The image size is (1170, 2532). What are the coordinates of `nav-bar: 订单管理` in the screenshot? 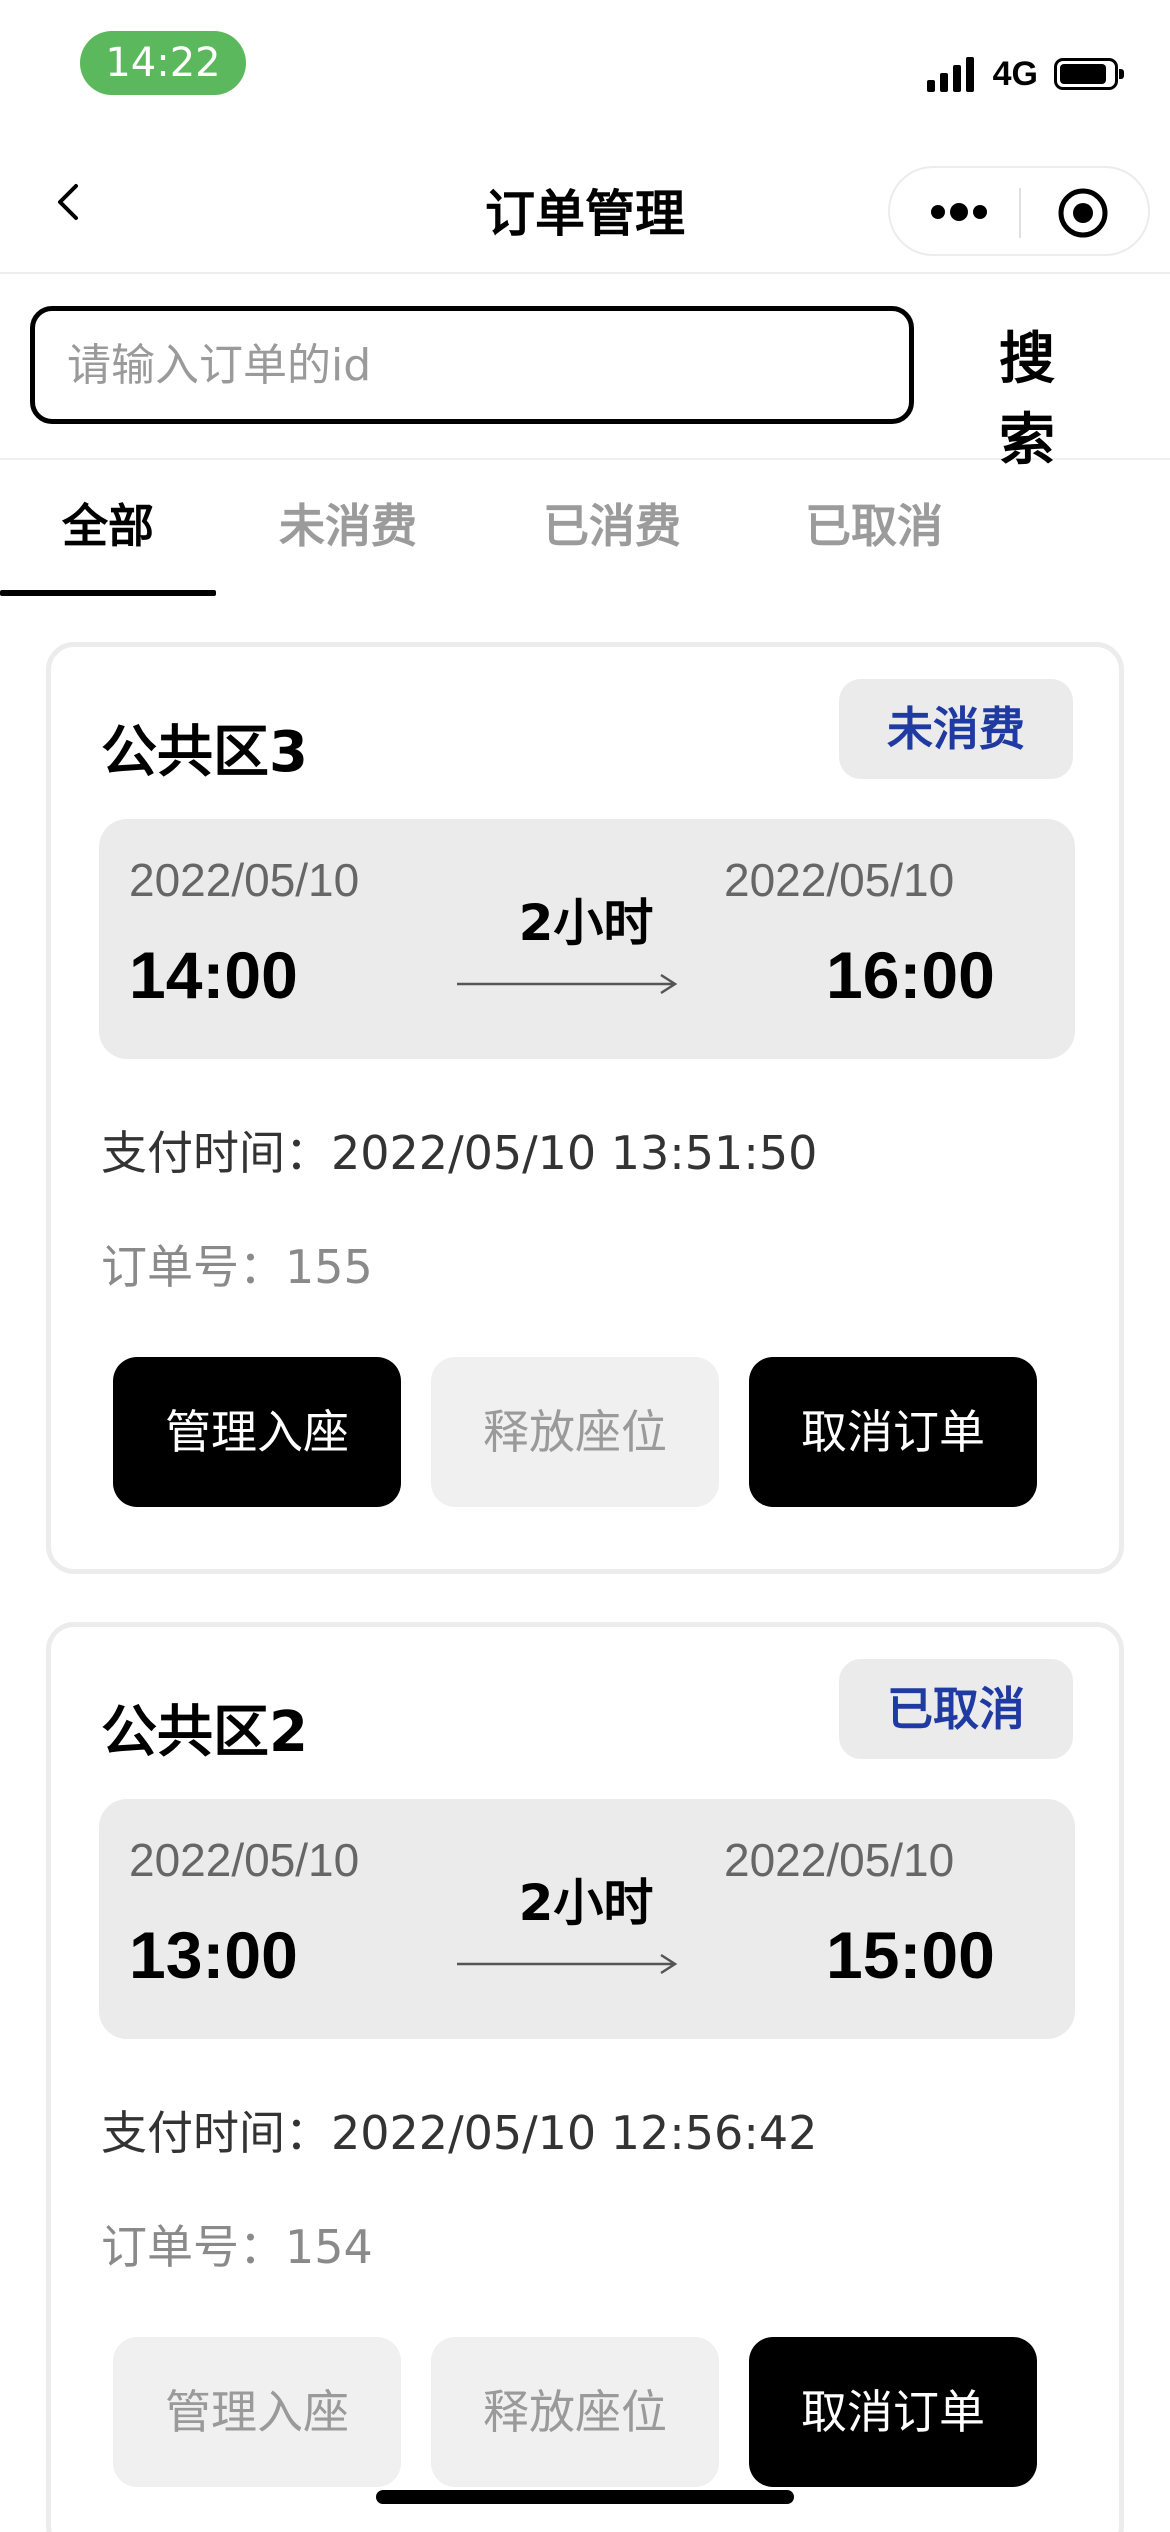 It's located at (585, 203).